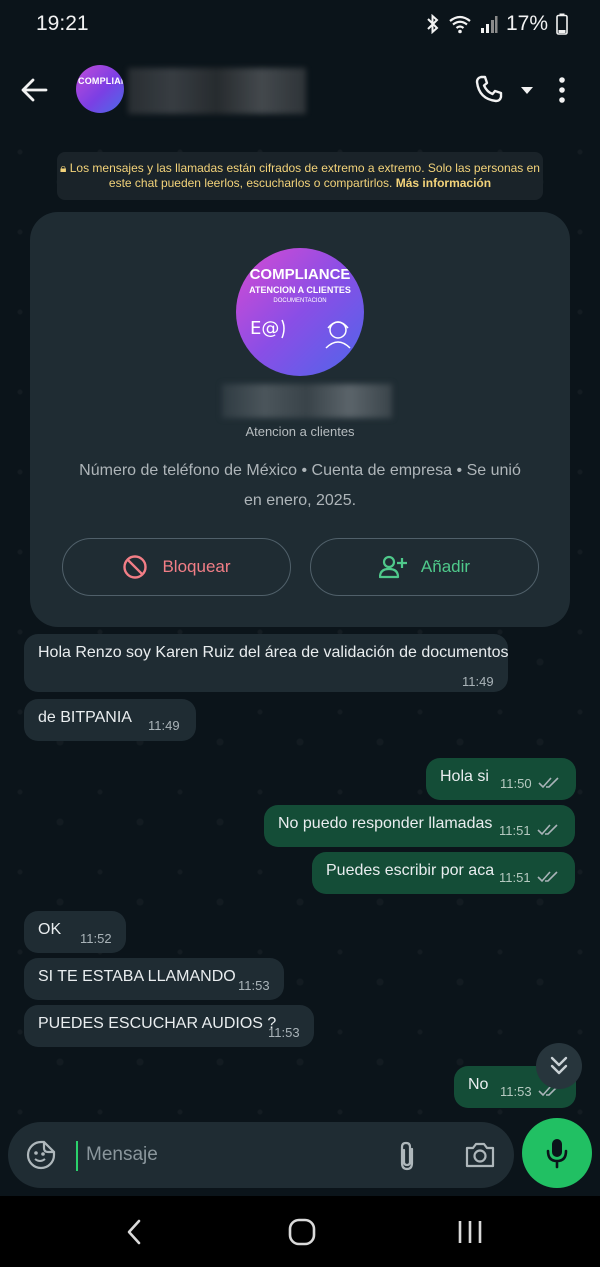 The height and width of the screenshot is (1267, 600). Describe the element at coordinates (480, 1155) in the screenshot. I see `camera-icon` at that location.